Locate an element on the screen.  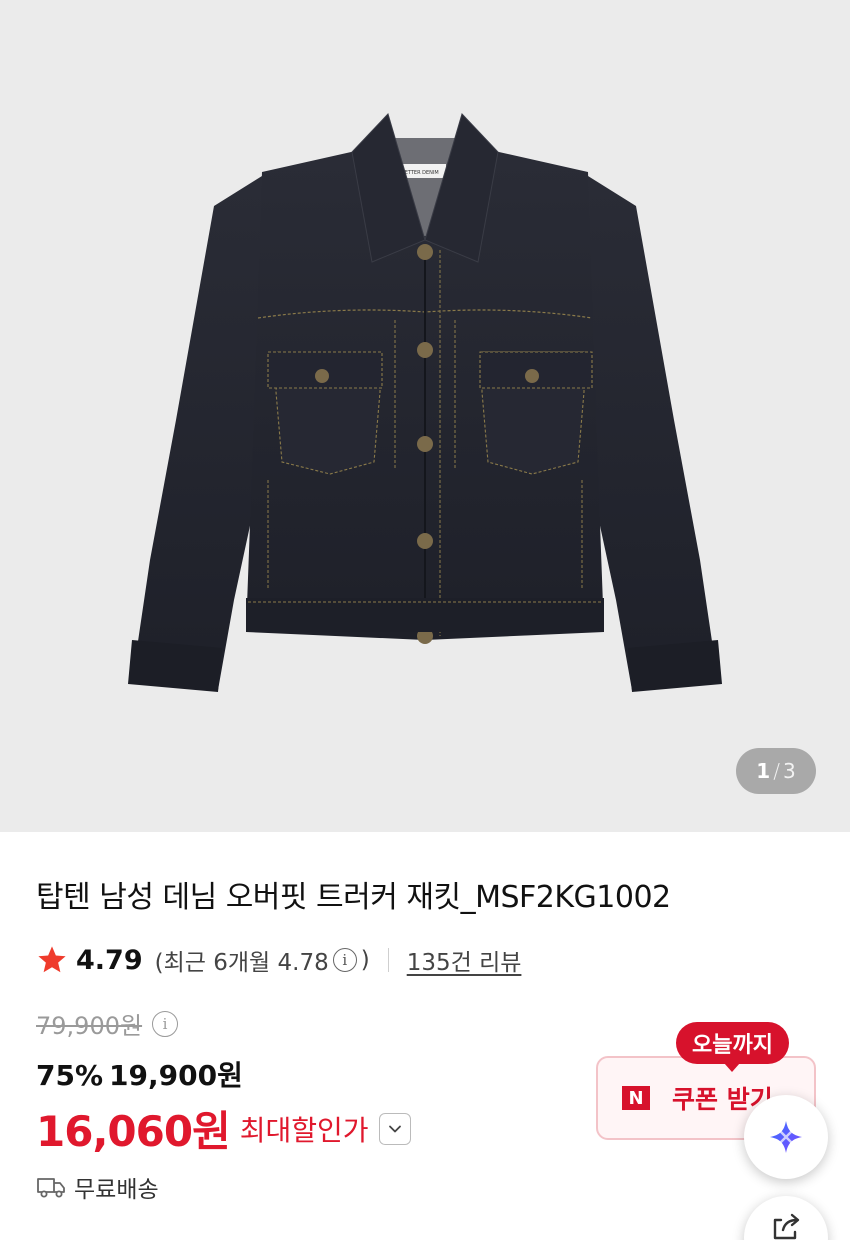
coupon-deadline-badge: 오늘까지 is located at coordinates (732, 1047).